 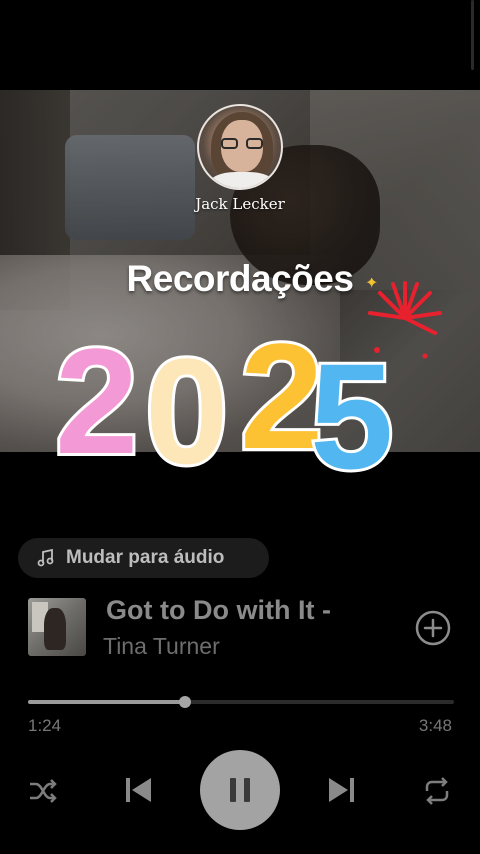 What do you see at coordinates (472, 35) in the screenshot?
I see `scroll-indicator` at bounding box center [472, 35].